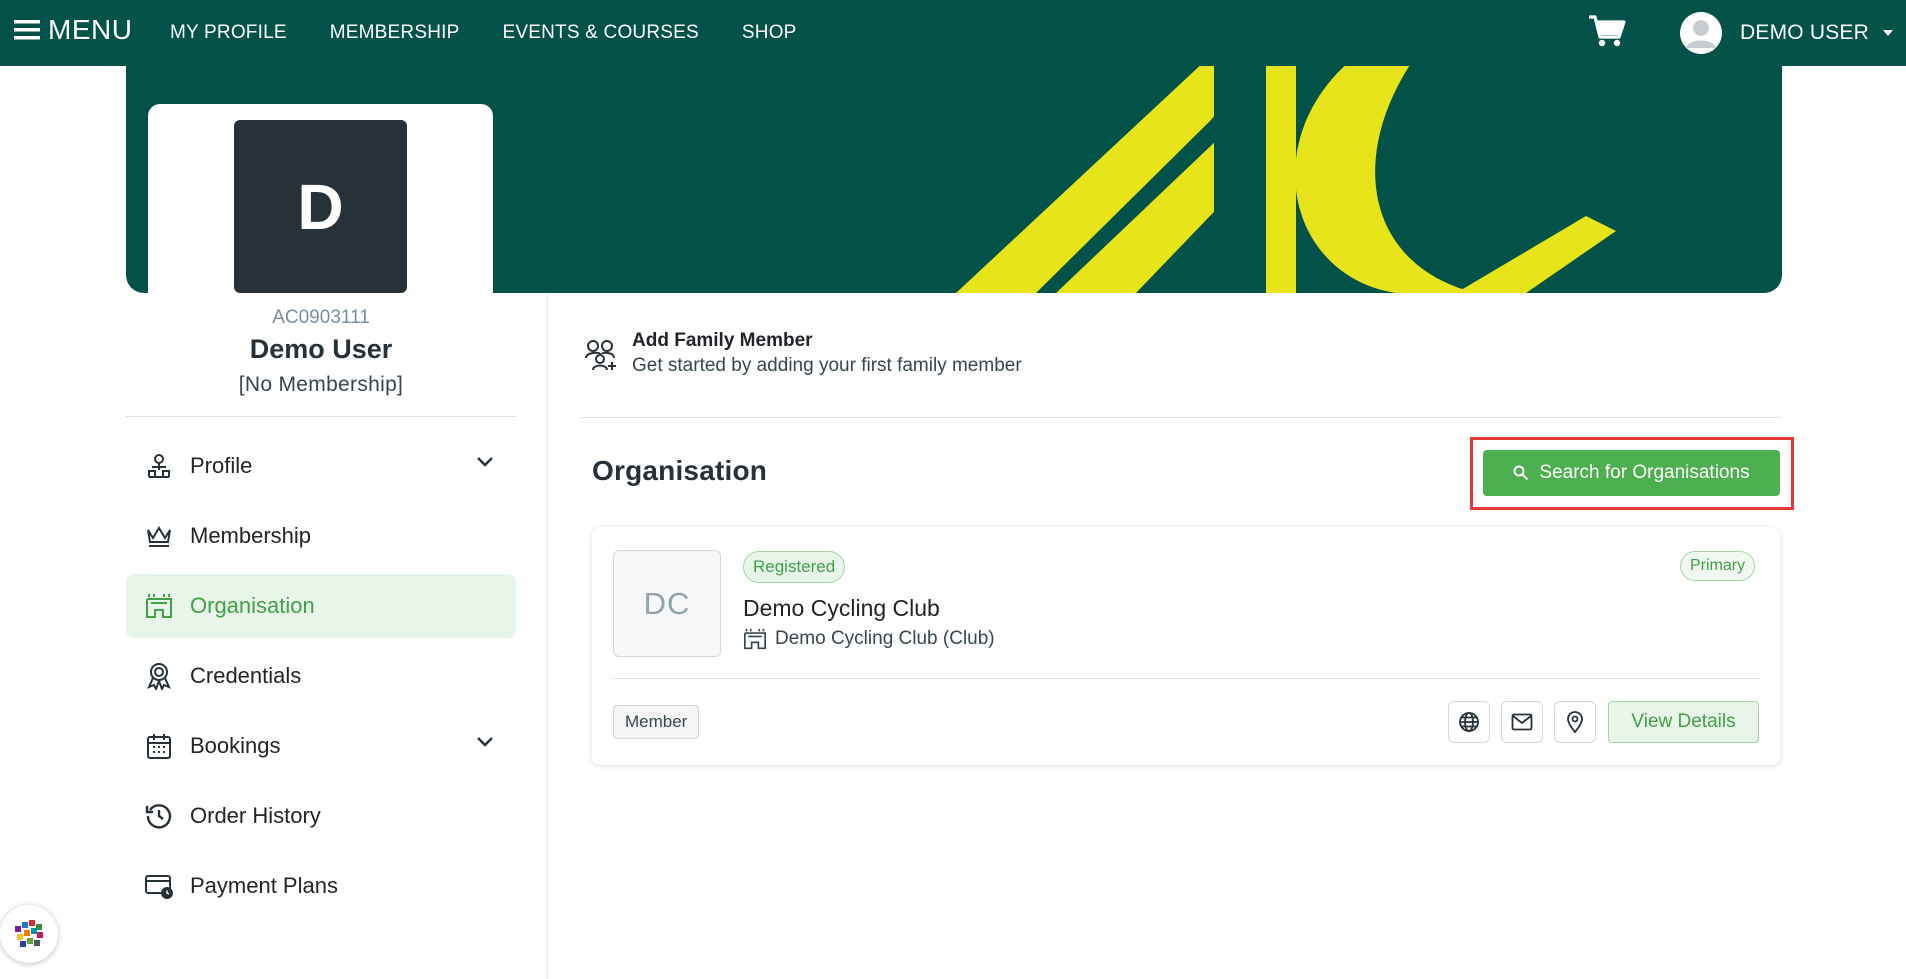 The image size is (1906, 979). Describe the element at coordinates (264, 885) in the screenshot. I see `sidebar-item-label: Payment Plans` at that location.